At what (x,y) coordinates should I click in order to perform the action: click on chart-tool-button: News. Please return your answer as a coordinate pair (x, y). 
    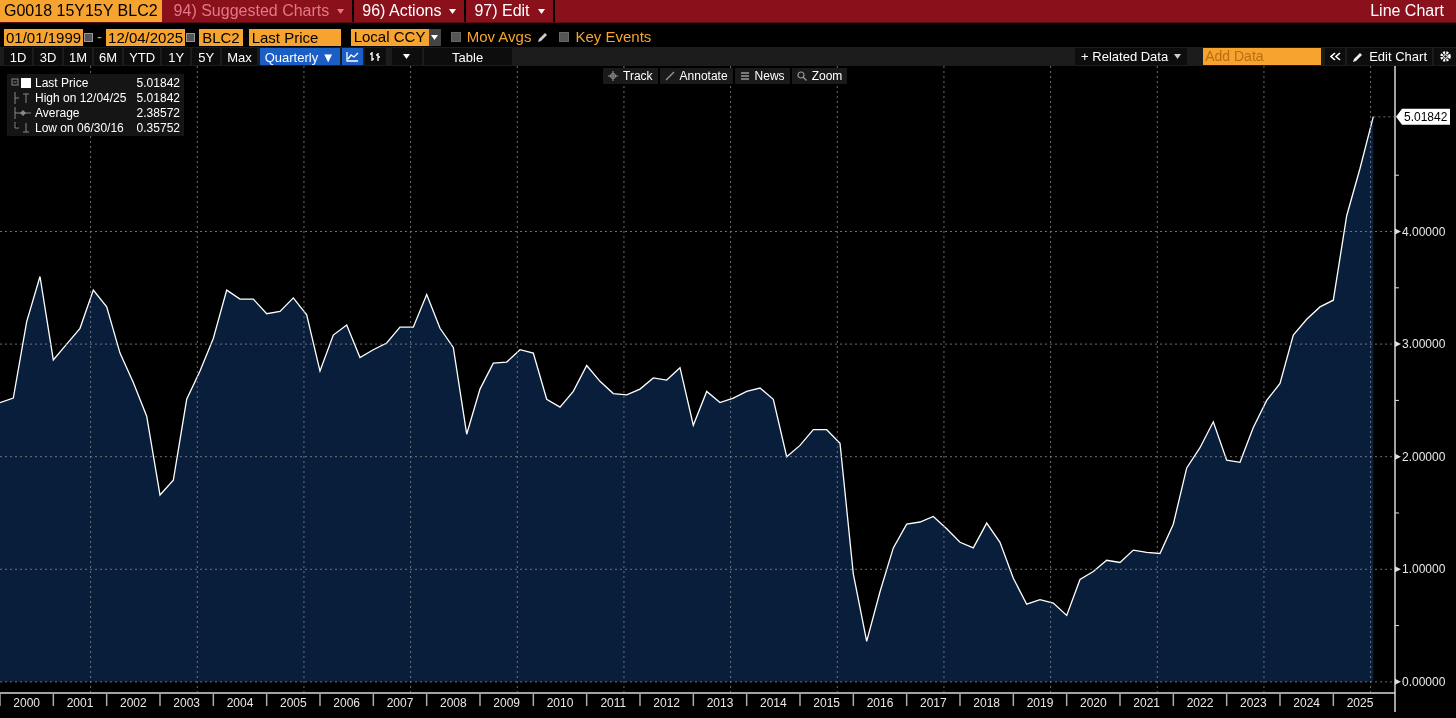
    Looking at the image, I should click on (762, 76).